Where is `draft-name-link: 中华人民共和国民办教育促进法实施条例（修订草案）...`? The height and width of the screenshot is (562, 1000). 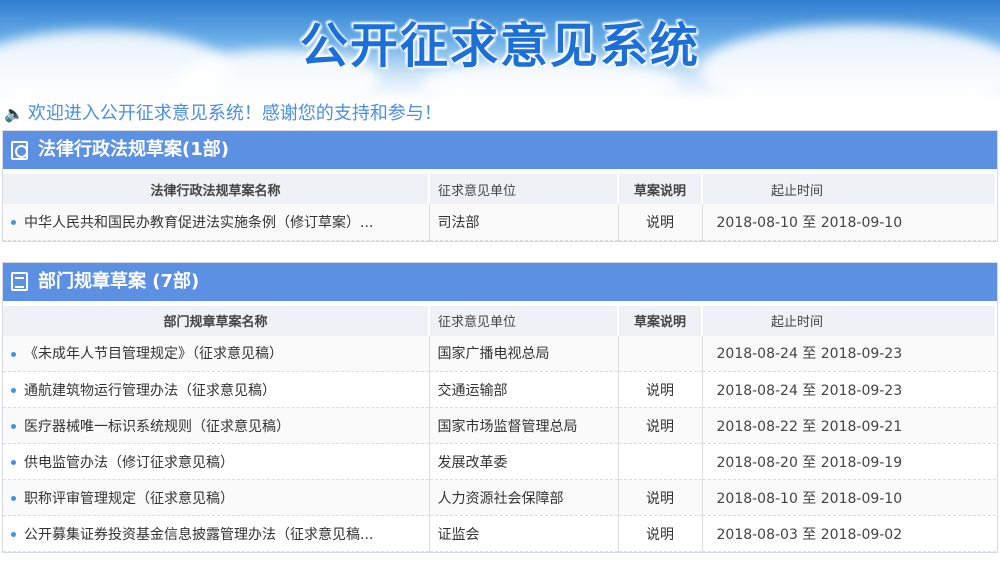
draft-name-link: 中华人民共和国民办教育促进法实施条例（修订草案）... is located at coordinates (216, 222).